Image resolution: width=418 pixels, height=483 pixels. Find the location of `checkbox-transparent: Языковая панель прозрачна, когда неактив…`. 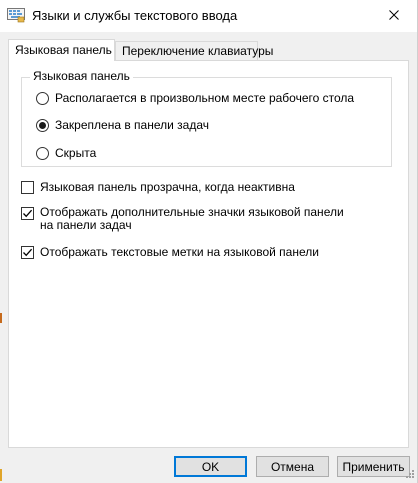

checkbox-transparent: Языковая панель прозрачна, когда неактив… is located at coordinates (158, 187).